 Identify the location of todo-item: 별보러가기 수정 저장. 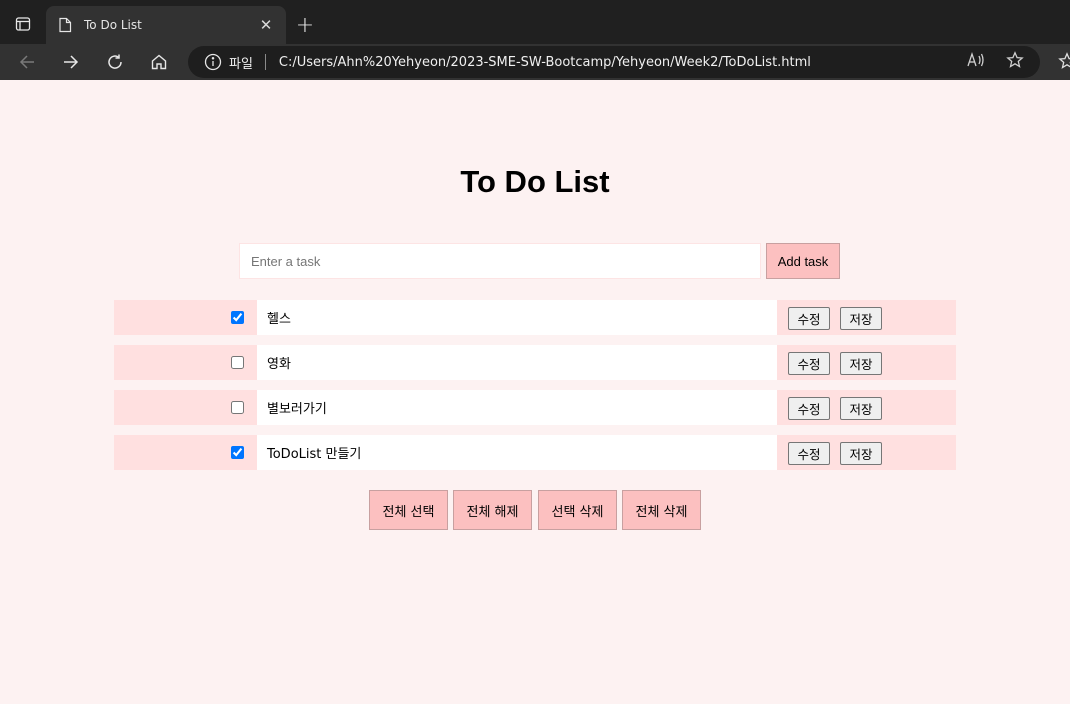
(535, 407).